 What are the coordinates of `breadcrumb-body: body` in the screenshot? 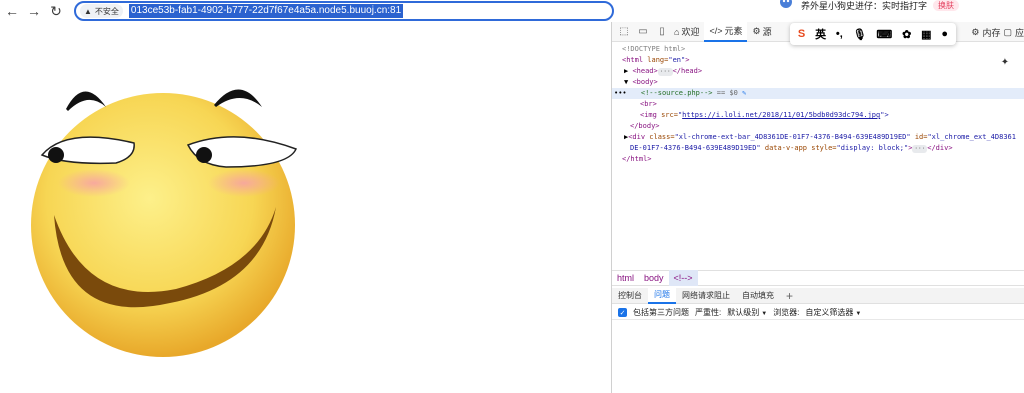 It's located at (654, 278).